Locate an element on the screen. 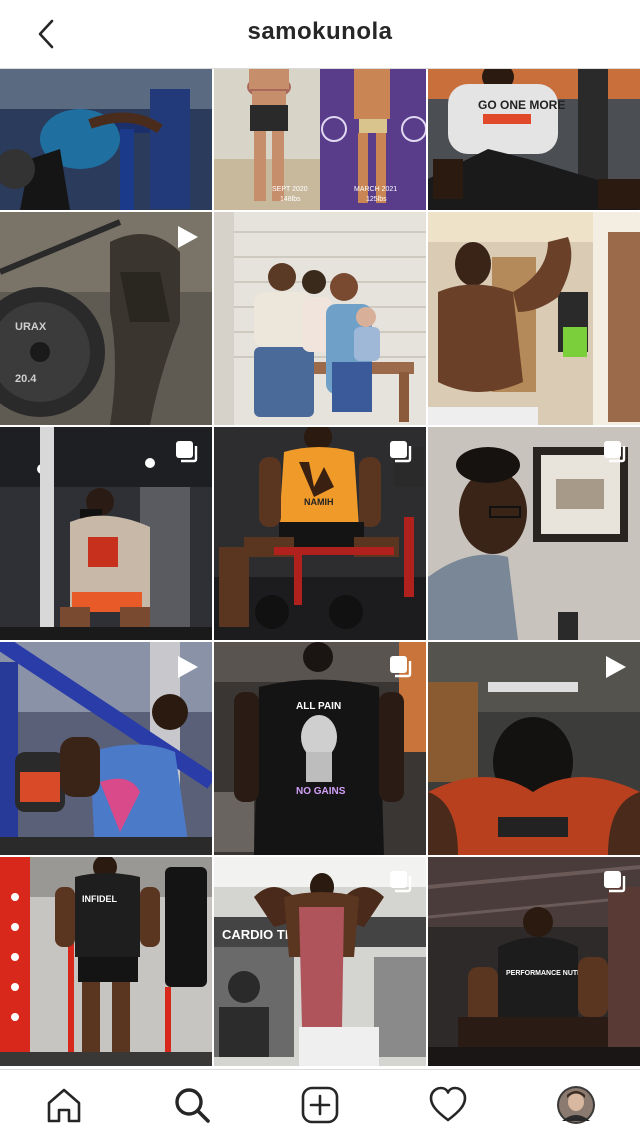  tab-search is located at coordinates (192, 1105).